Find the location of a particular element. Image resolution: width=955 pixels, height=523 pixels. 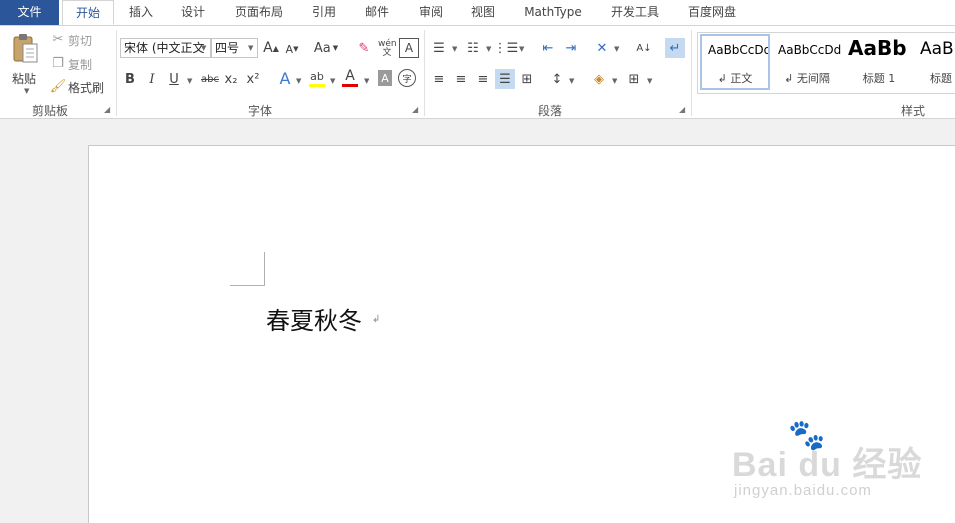

clipboard-group-label: 剪贴板 is located at coordinates (49, 111).